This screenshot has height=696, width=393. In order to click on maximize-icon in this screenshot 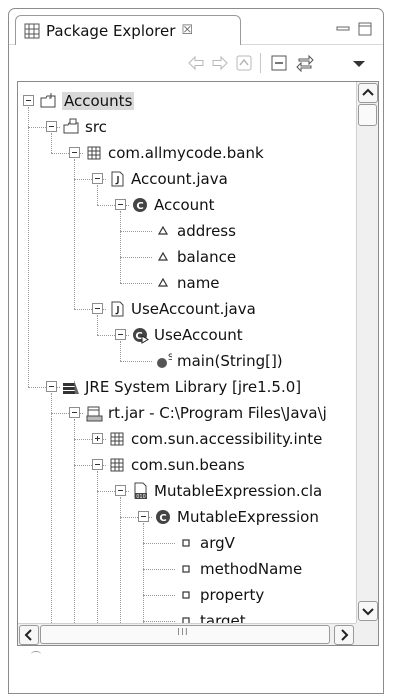, I will do `click(365, 29)`.